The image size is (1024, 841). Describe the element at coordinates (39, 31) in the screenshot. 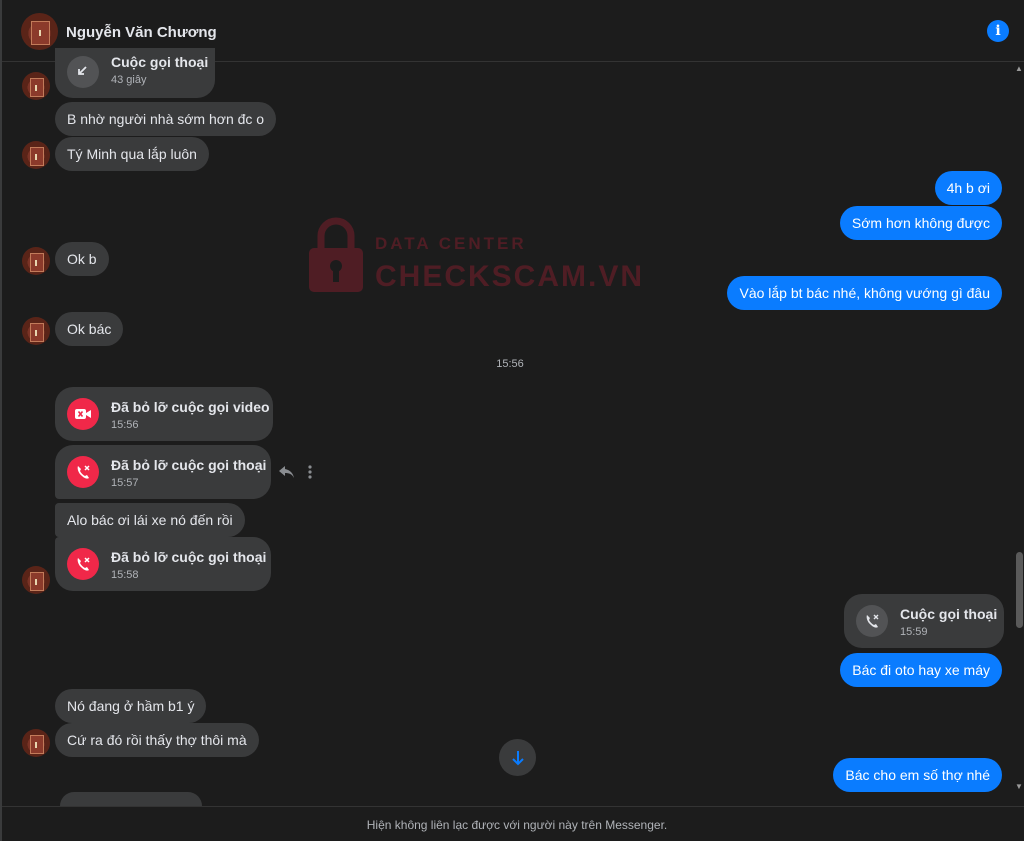

I see `contact-avatar` at that location.